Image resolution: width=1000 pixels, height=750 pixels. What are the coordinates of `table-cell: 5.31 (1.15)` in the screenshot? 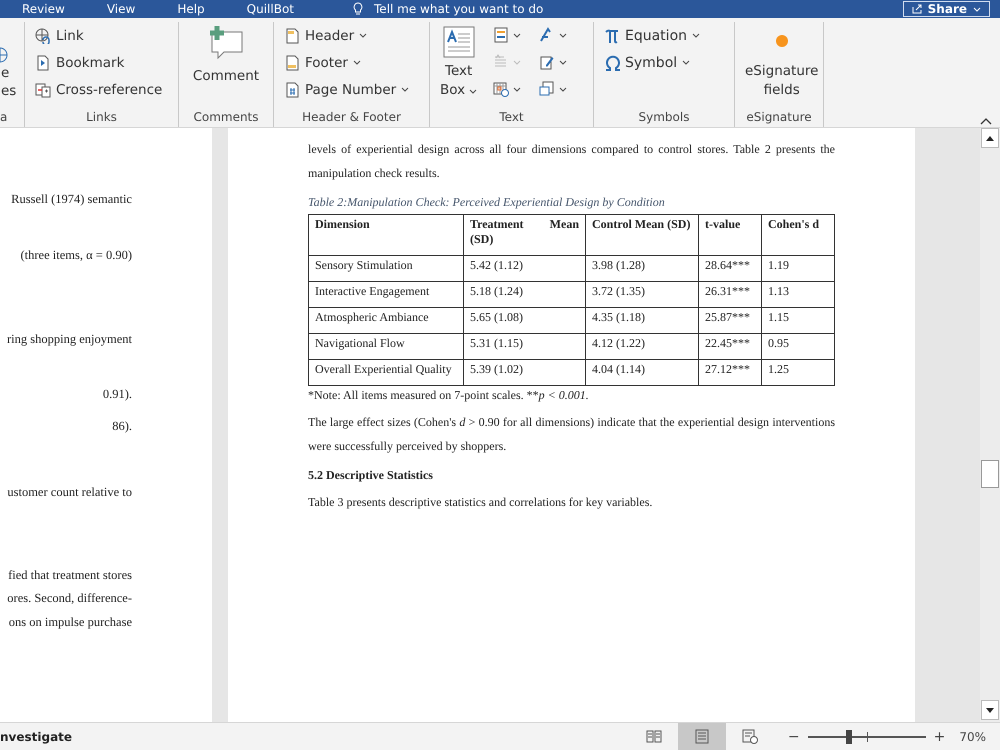 It's located at (525, 347).